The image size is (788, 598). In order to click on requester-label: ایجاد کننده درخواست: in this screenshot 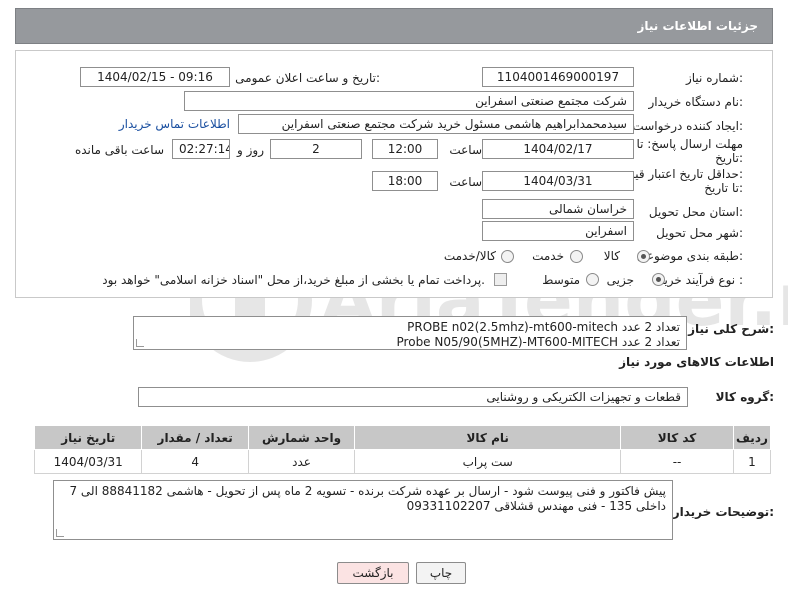, I will do `click(687, 126)`.